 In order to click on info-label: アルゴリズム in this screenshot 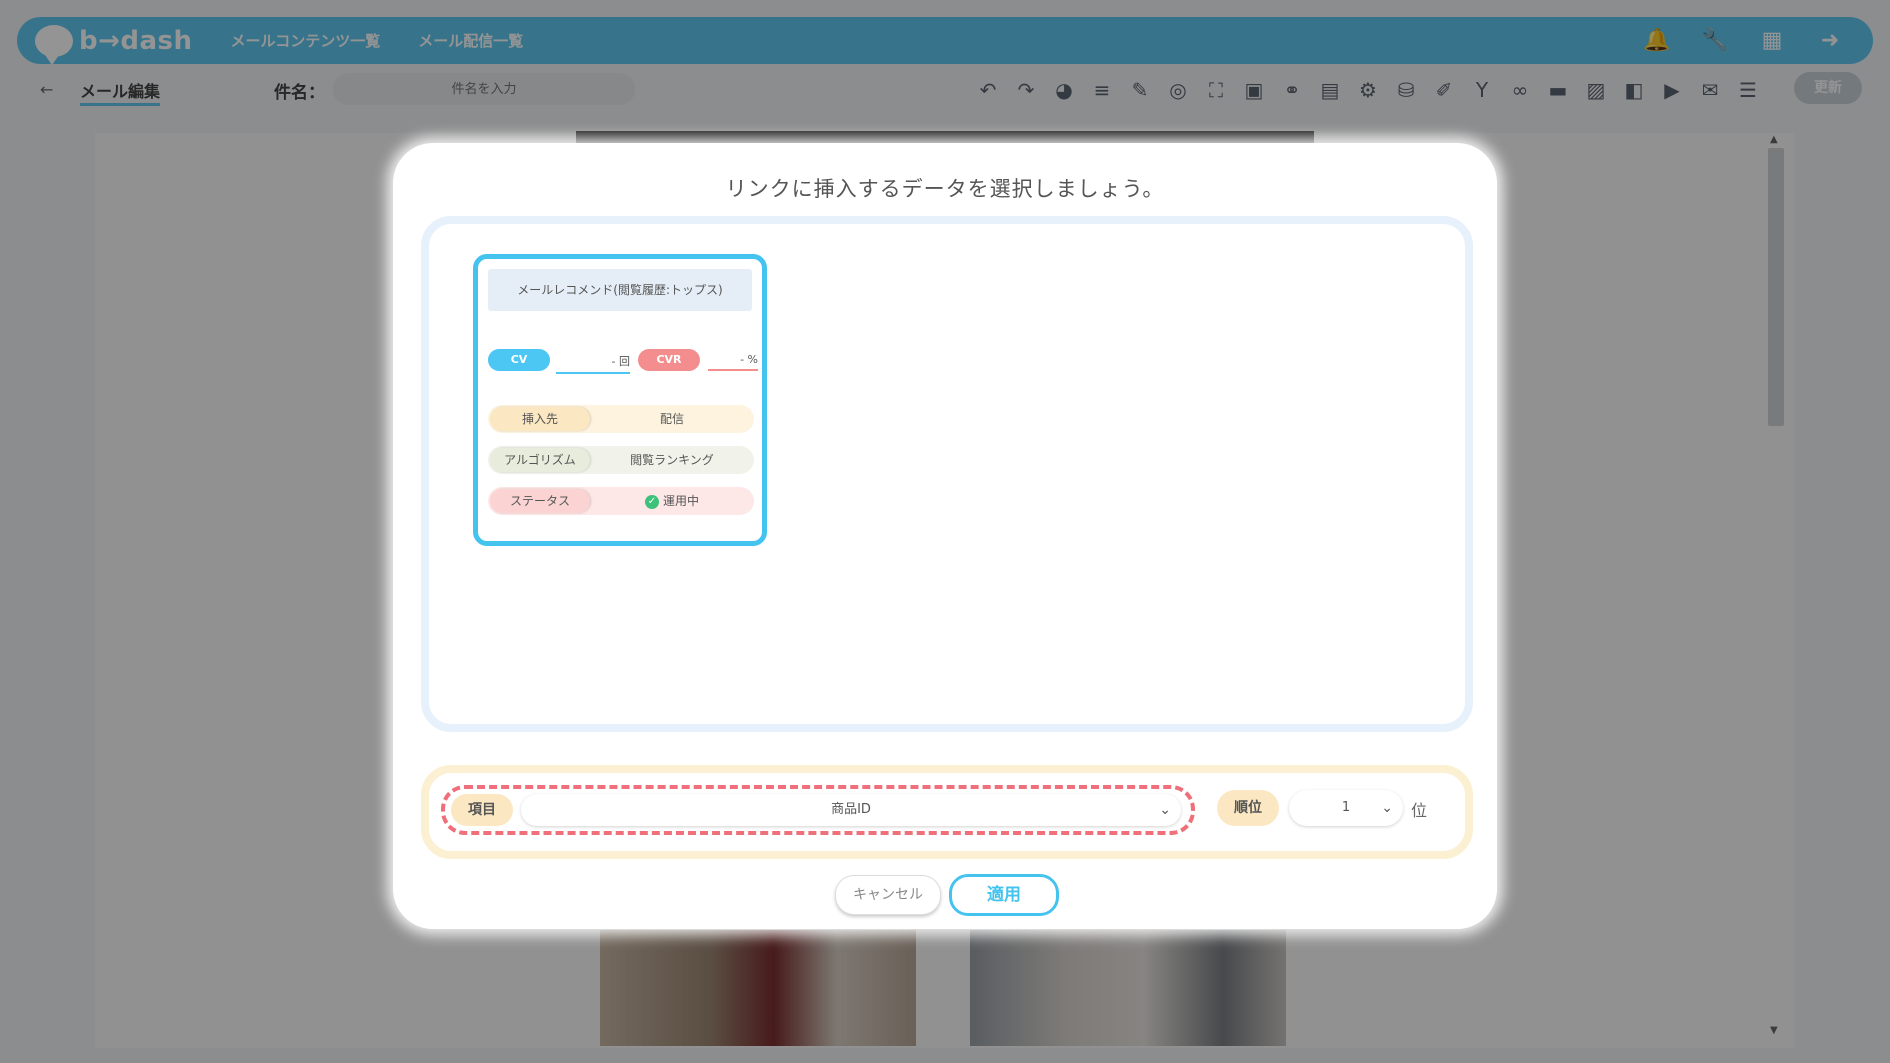, I will do `click(540, 460)`.